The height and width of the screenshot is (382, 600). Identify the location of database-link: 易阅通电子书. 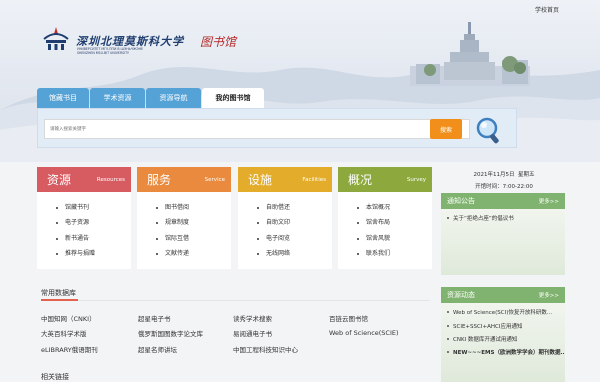
(281, 333).